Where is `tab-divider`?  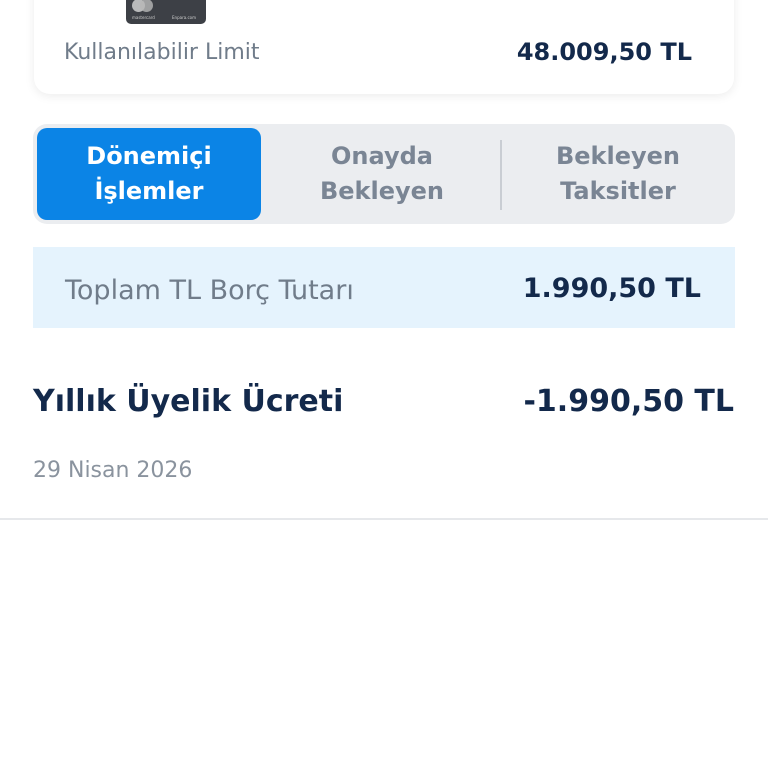 tab-divider is located at coordinates (501, 175).